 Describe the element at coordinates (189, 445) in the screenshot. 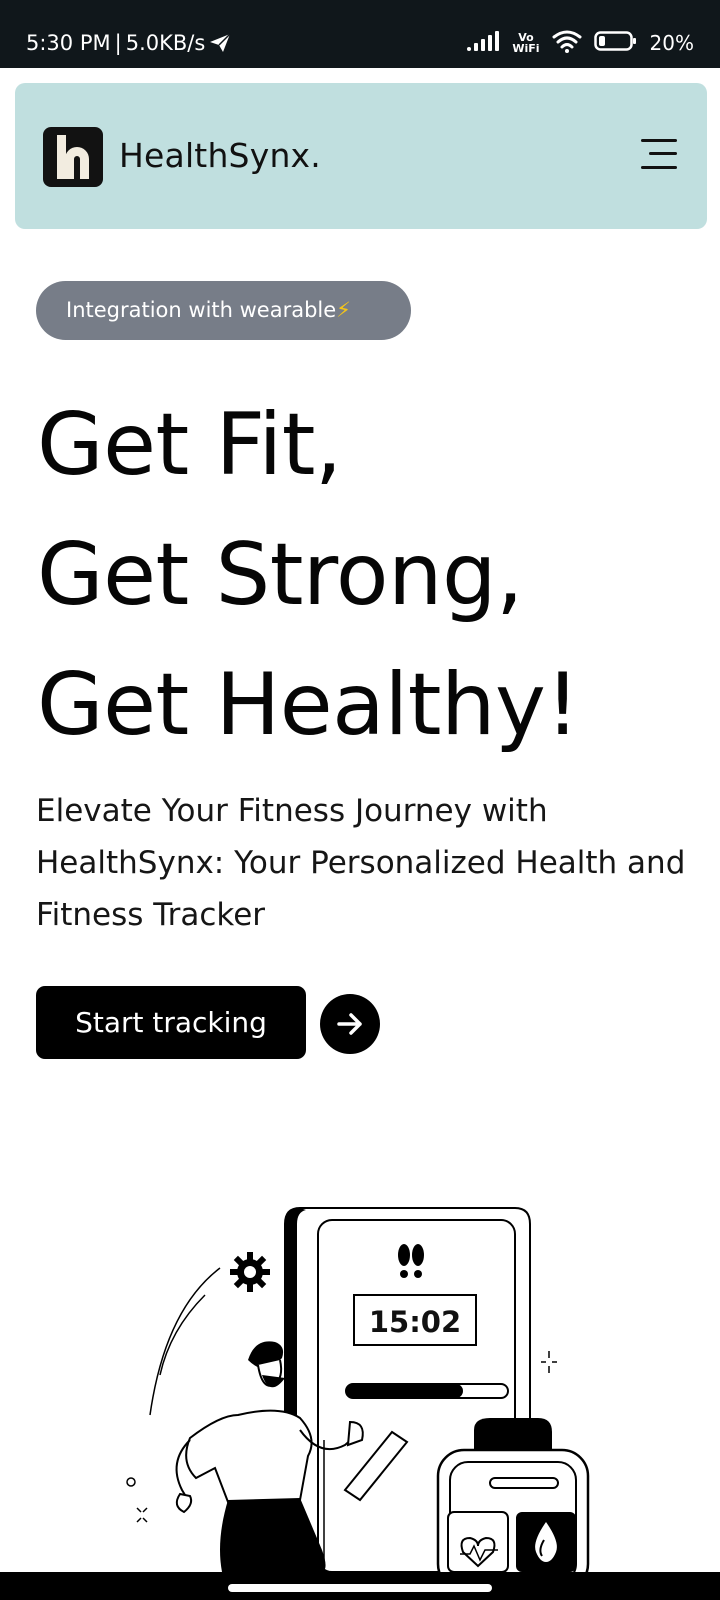

I see `headline-line-1: Get Fit,` at that location.